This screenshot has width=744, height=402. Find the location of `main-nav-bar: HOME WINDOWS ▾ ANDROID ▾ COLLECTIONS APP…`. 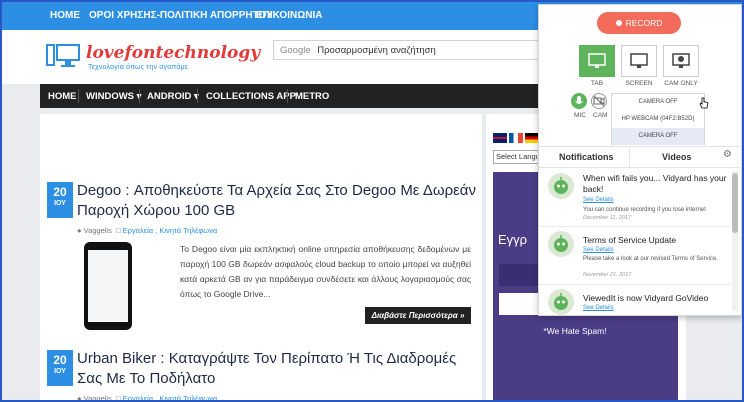

main-nav-bar: HOME WINDOWS ▾ ANDROID ▾ COLLECTIONS APP… is located at coordinates (289, 96).